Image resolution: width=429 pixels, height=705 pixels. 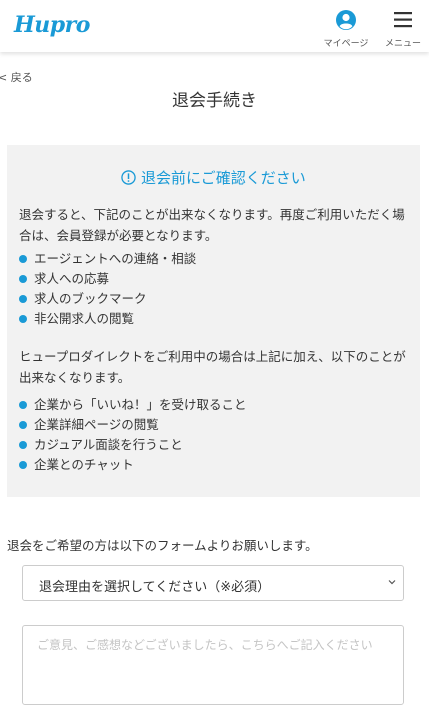 What do you see at coordinates (214, 101) in the screenshot?
I see `page-title: 退会手続き` at bounding box center [214, 101].